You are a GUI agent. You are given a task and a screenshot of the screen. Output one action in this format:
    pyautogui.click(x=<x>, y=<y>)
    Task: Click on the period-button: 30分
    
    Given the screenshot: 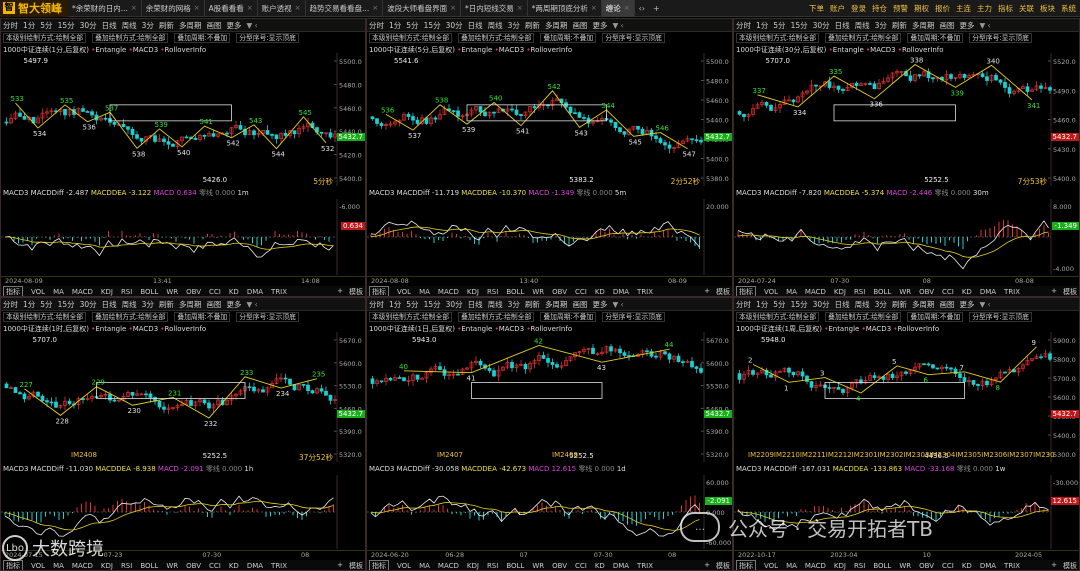 What is the action you would take?
    pyautogui.click(x=88, y=304)
    